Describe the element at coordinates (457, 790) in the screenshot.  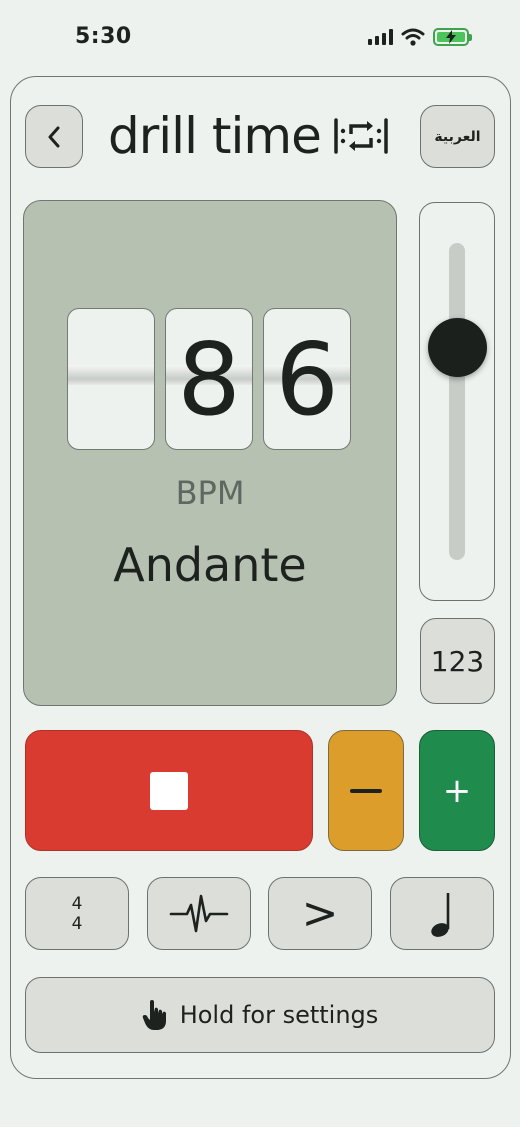
I see `increase-tempo-button: +` at that location.